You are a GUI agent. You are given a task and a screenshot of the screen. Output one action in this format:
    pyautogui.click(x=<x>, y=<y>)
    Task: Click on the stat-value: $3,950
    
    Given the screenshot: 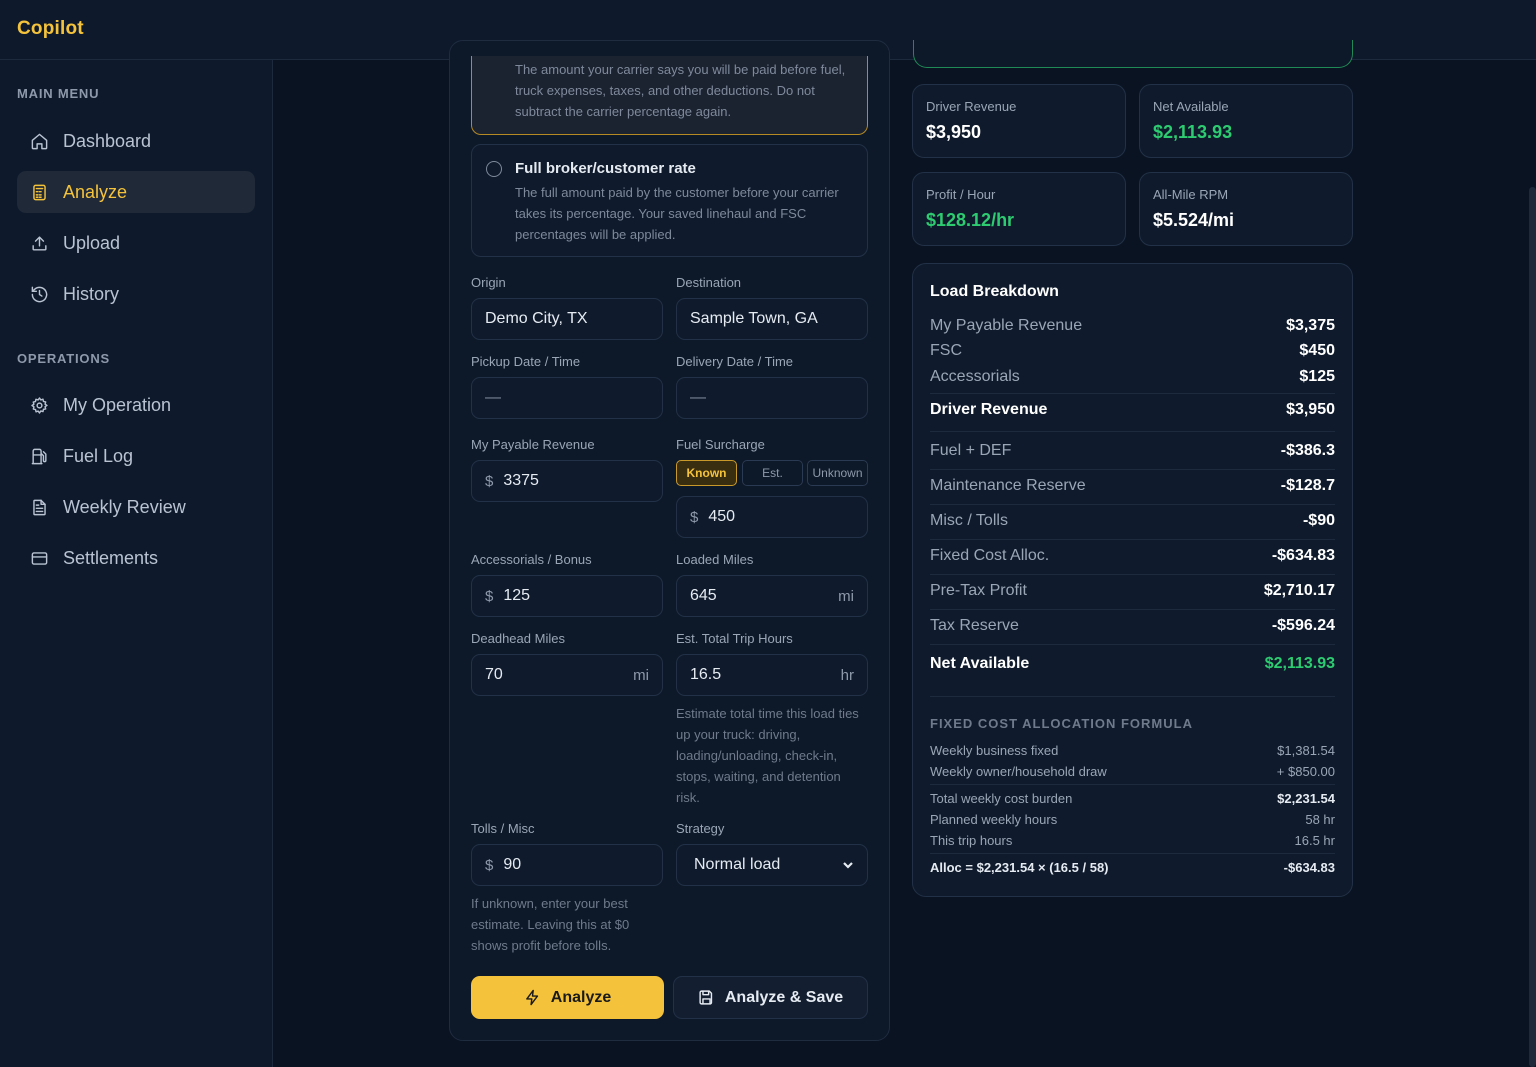 What is the action you would take?
    pyautogui.click(x=954, y=132)
    